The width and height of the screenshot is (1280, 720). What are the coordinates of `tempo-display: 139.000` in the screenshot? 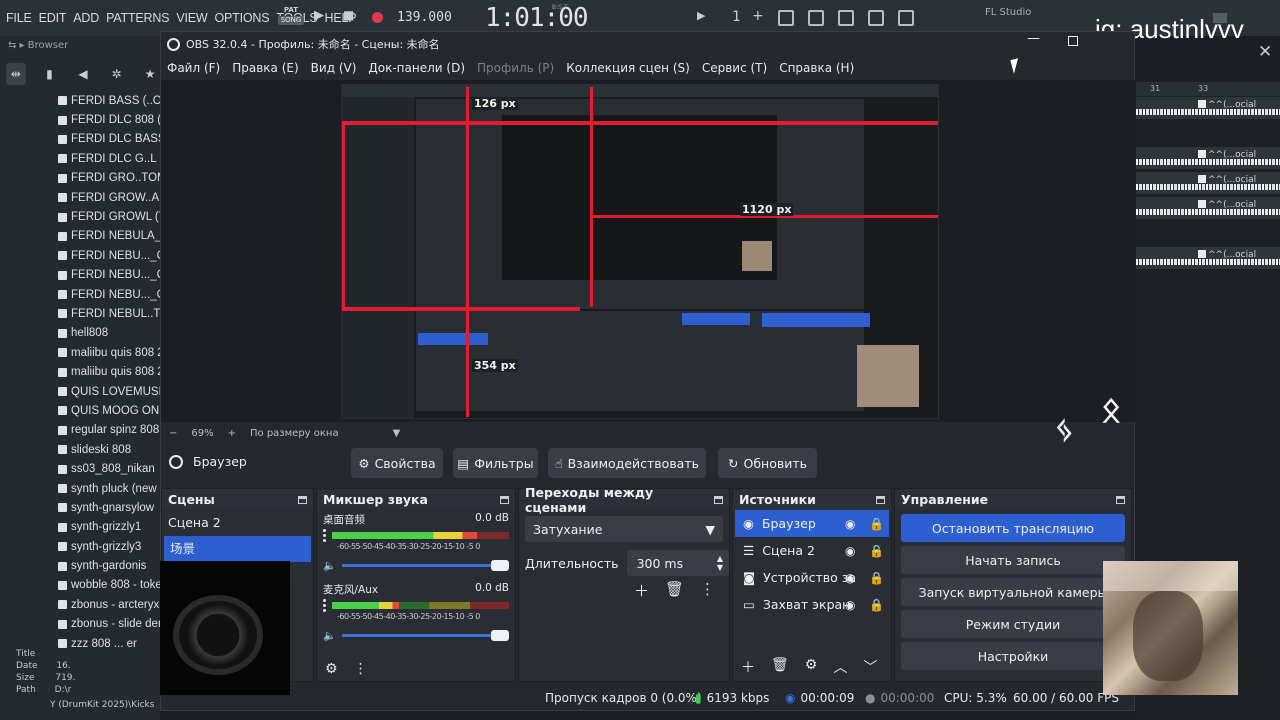 It's located at (424, 17).